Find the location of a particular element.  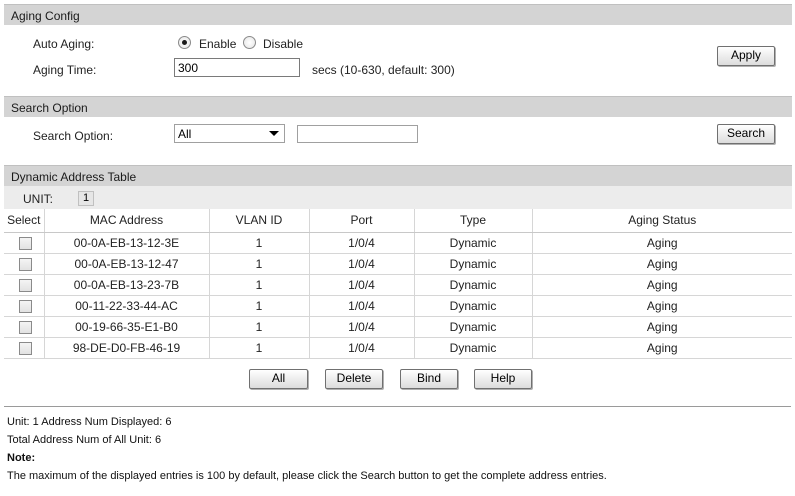

search-input is located at coordinates (357, 134).